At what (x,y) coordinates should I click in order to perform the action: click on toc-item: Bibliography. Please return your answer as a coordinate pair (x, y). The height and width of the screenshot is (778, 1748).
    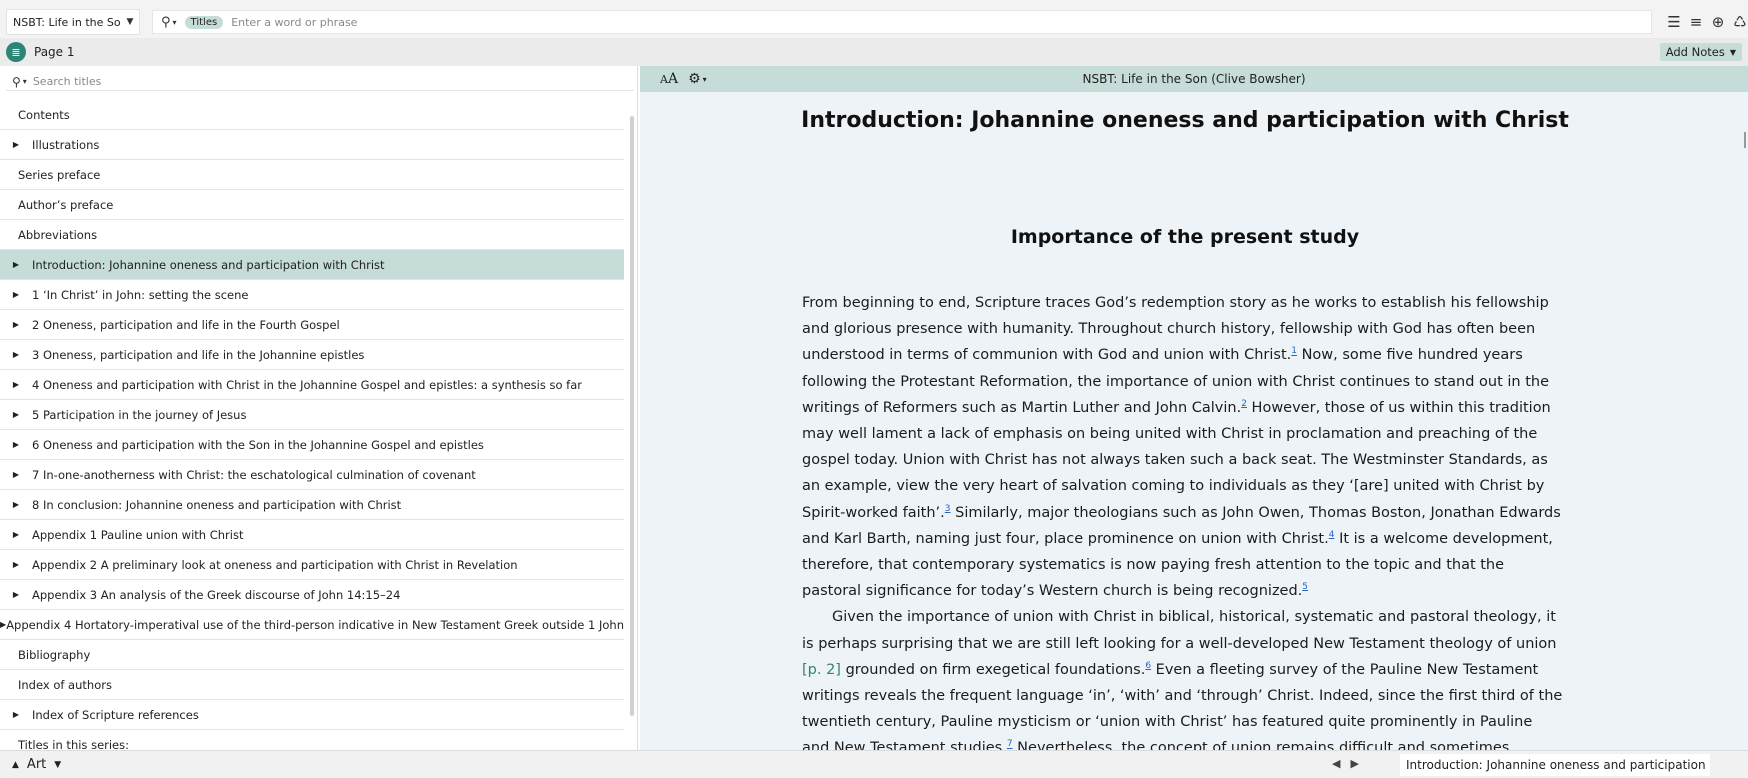
    Looking at the image, I should click on (312, 655).